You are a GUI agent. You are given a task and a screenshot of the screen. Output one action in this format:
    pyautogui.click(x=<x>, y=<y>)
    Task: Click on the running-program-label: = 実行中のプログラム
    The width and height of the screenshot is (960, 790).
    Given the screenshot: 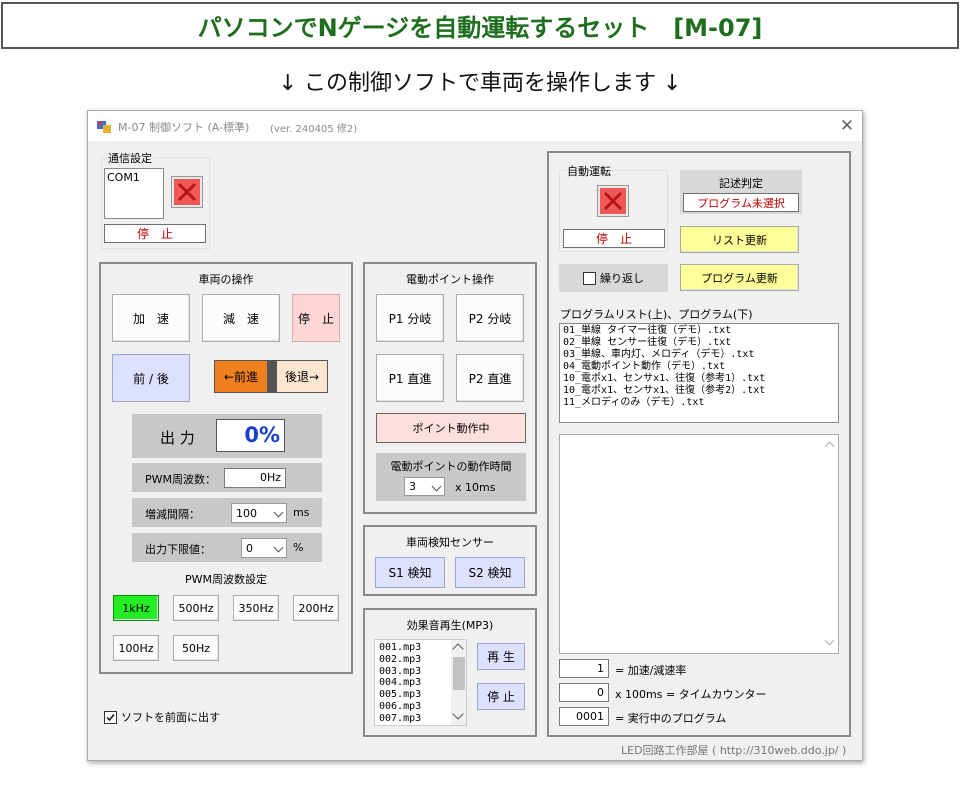 What is the action you would take?
    pyautogui.click(x=671, y=718)
    